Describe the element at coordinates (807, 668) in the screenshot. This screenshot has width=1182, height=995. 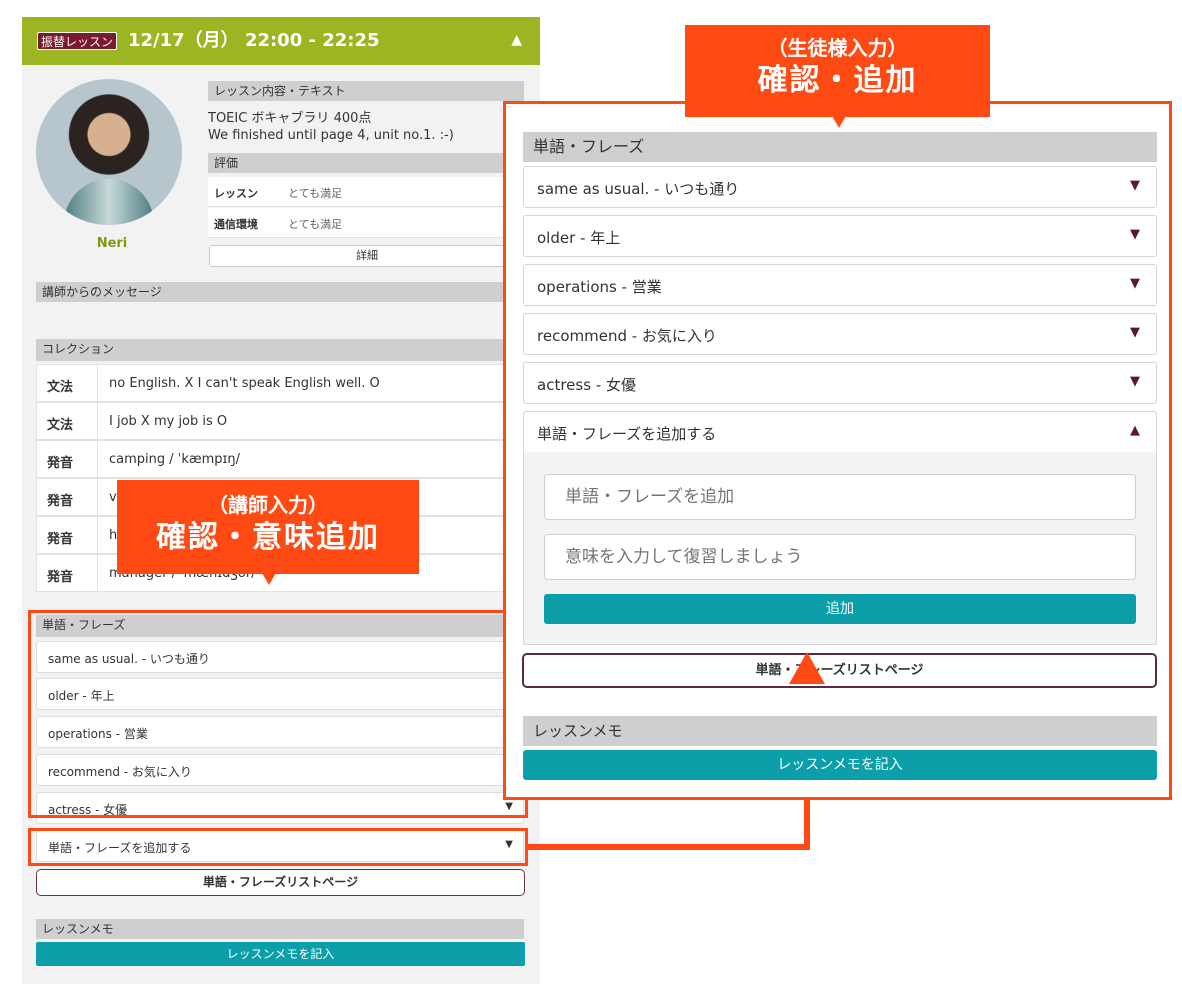
I see `connector-arrow-icon` at that location.